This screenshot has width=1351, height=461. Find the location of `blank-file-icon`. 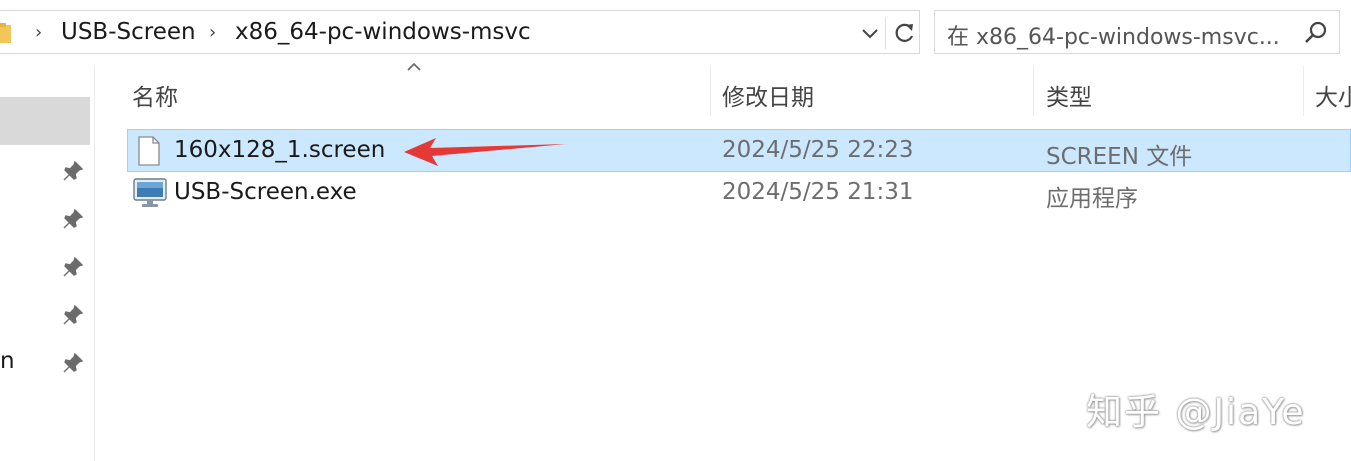

blank-file-icon is located at coordinates (149, 151).